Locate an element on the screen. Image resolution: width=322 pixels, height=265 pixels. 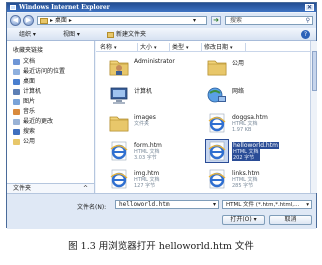
title-bar: Windows Internet Explorer ✕ is located at coordinates (161, 7).